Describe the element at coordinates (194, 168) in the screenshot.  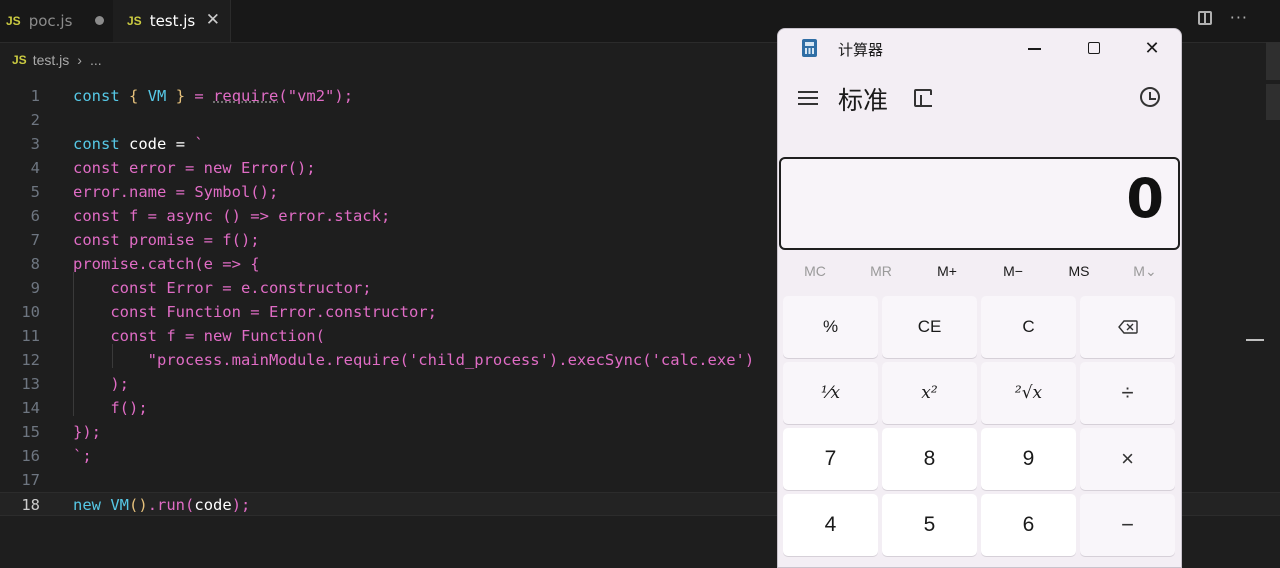
I see `code-text: const error = new Error();` at that location.